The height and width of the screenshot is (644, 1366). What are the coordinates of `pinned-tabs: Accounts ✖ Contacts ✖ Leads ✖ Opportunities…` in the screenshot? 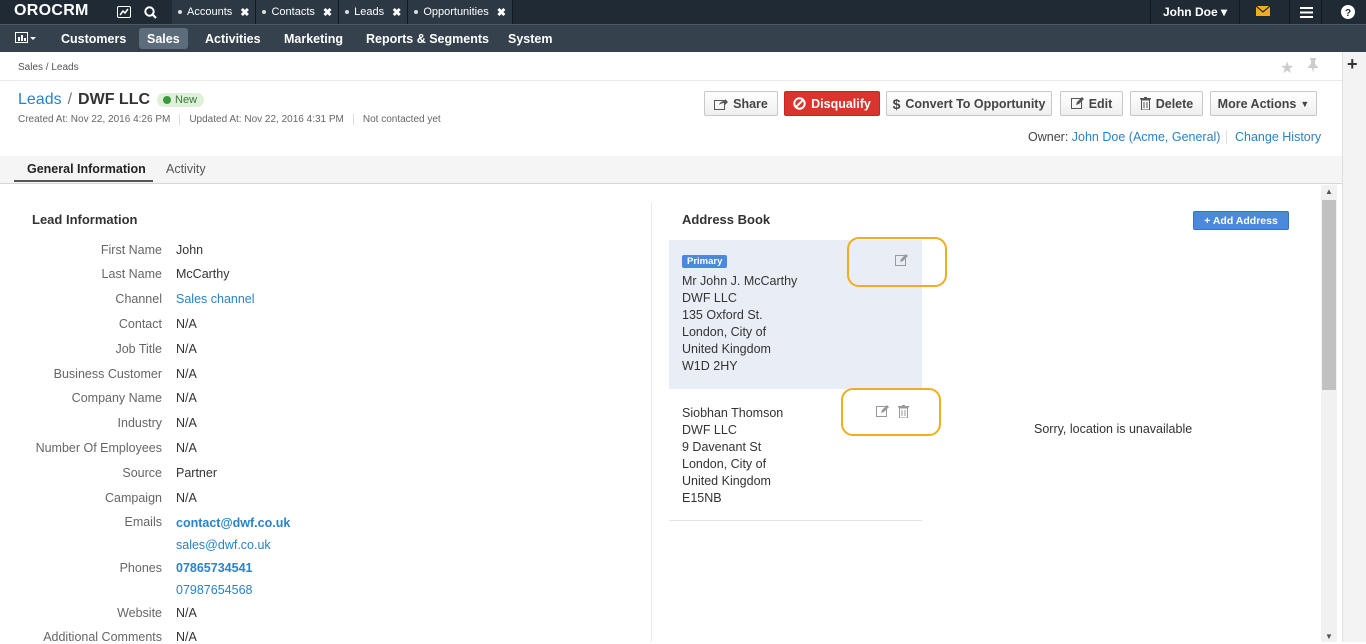 It's located at (342, 12).